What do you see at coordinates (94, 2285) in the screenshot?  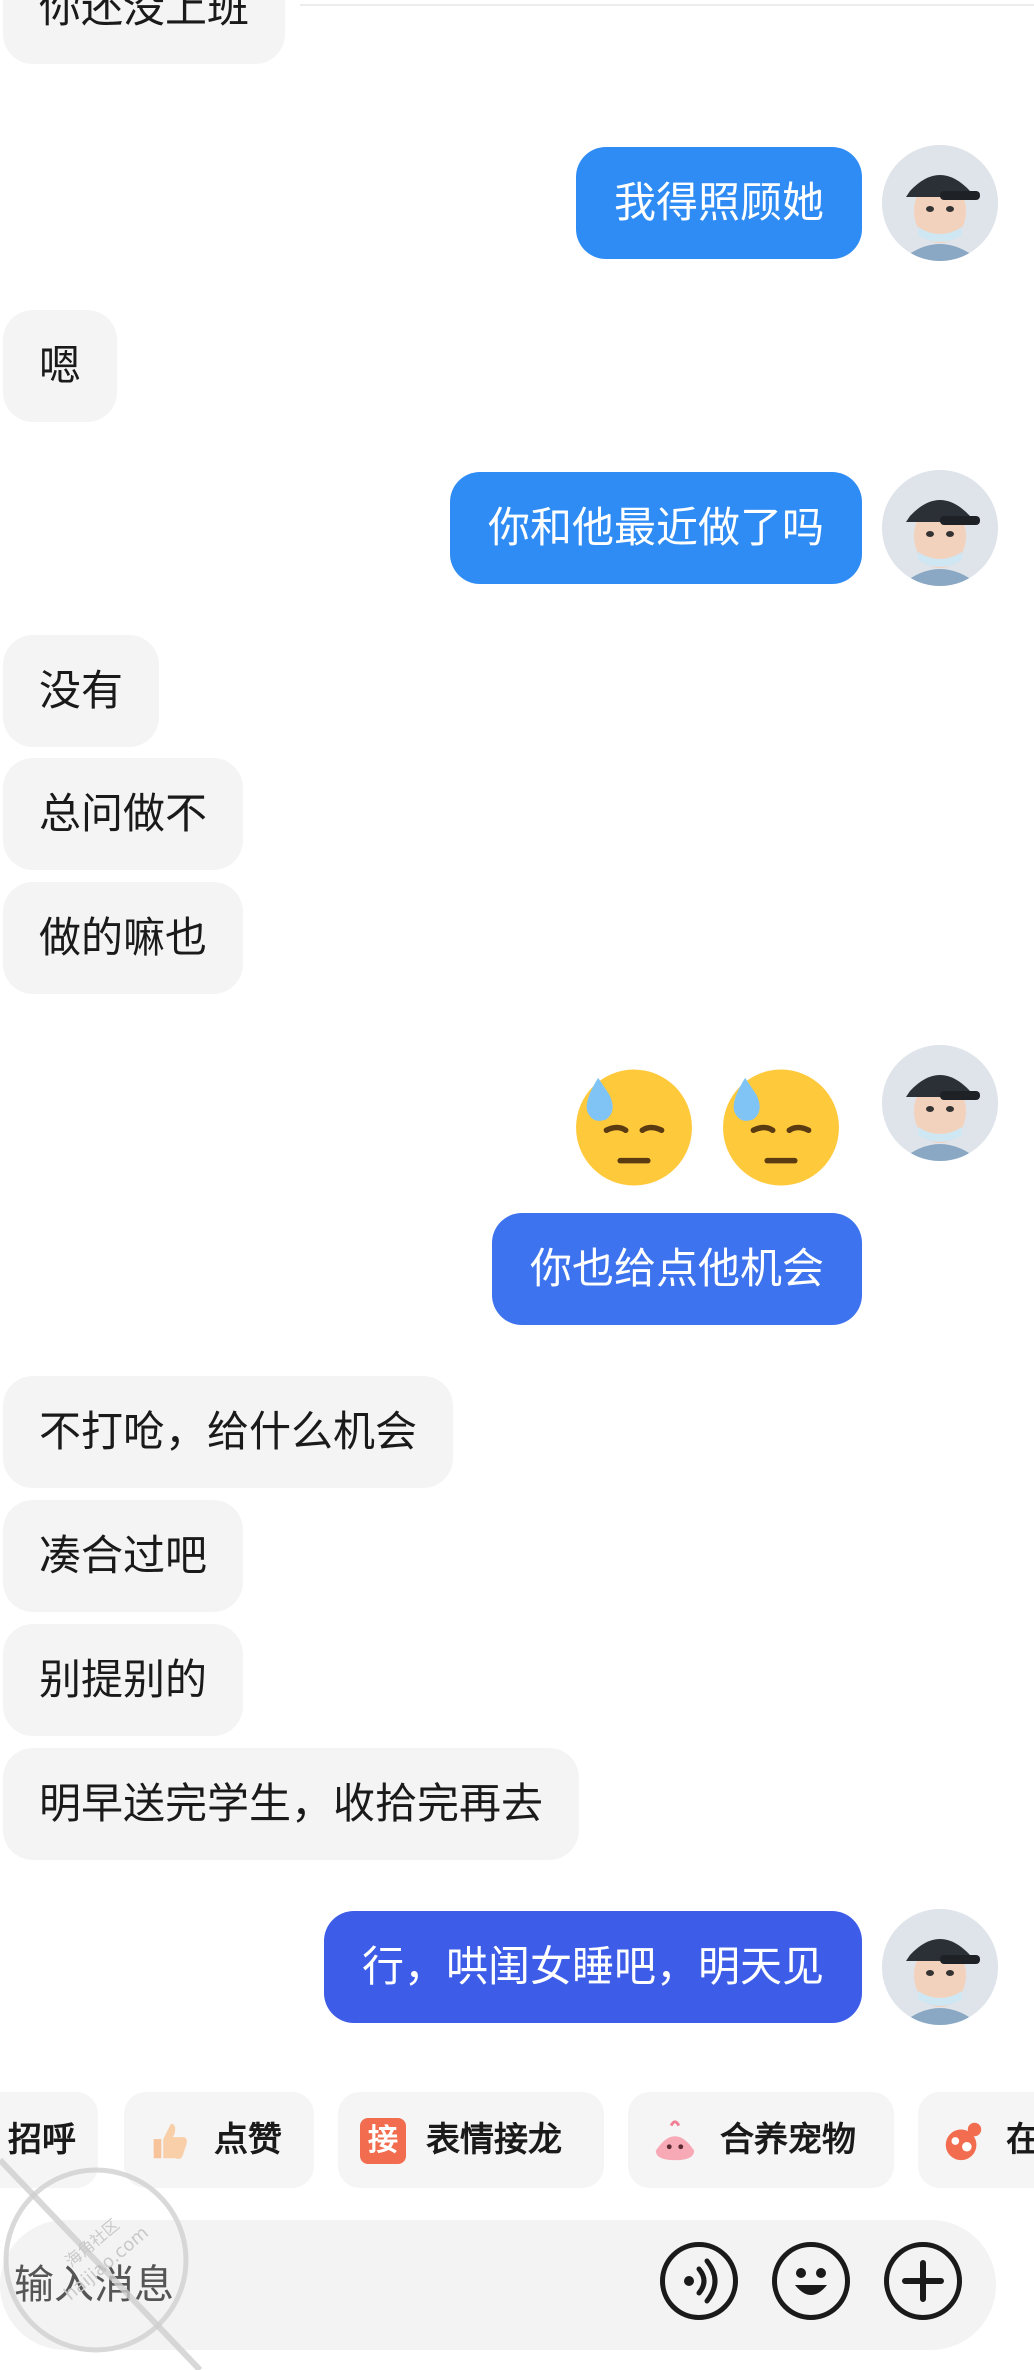 I see `message-input: 输入消息` at bounding box center [94, 2285].